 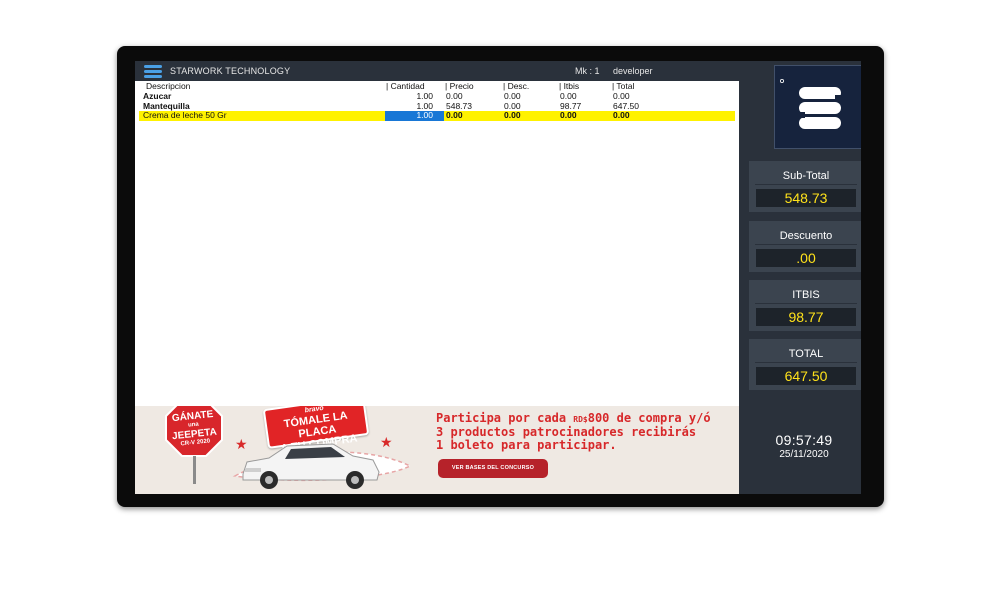 I want to click on promo-currency: RD$, so click(x=580, y=419).